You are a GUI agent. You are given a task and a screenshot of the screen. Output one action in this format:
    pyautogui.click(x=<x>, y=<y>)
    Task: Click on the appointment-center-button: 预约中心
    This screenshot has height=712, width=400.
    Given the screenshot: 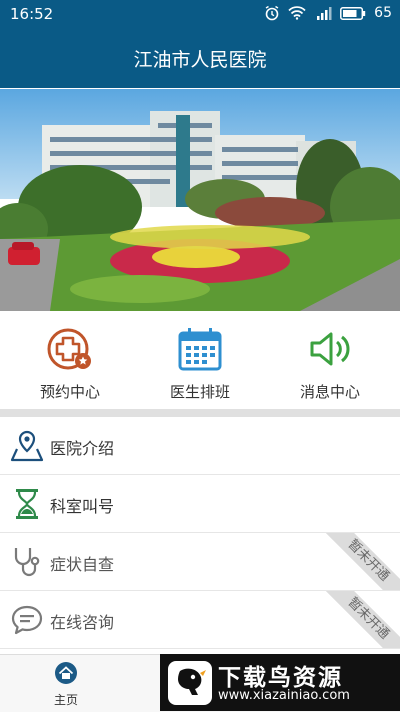 What is the action you would take?
    pyautogui.click(x=70, y=363)
    